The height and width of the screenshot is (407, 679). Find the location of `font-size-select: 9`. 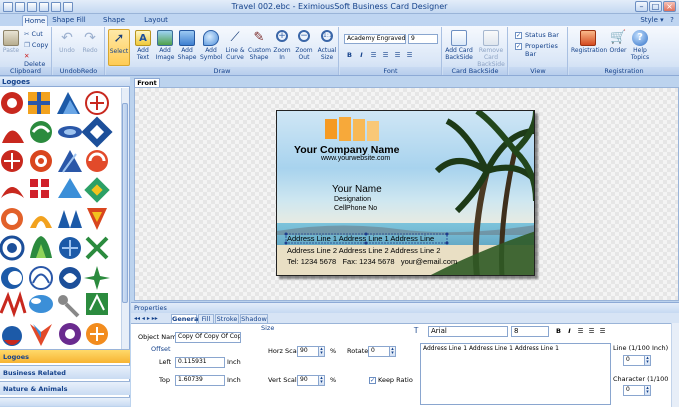

font-size-select: 9 is located at coordinates (423, 39).